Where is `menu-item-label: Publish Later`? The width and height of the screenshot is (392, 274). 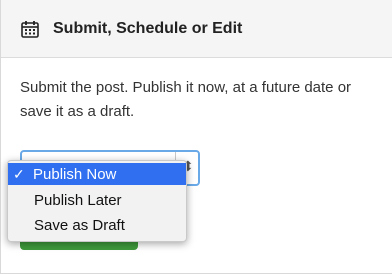 menu-item-label: Publish Later is located at coordinates (78, 200).